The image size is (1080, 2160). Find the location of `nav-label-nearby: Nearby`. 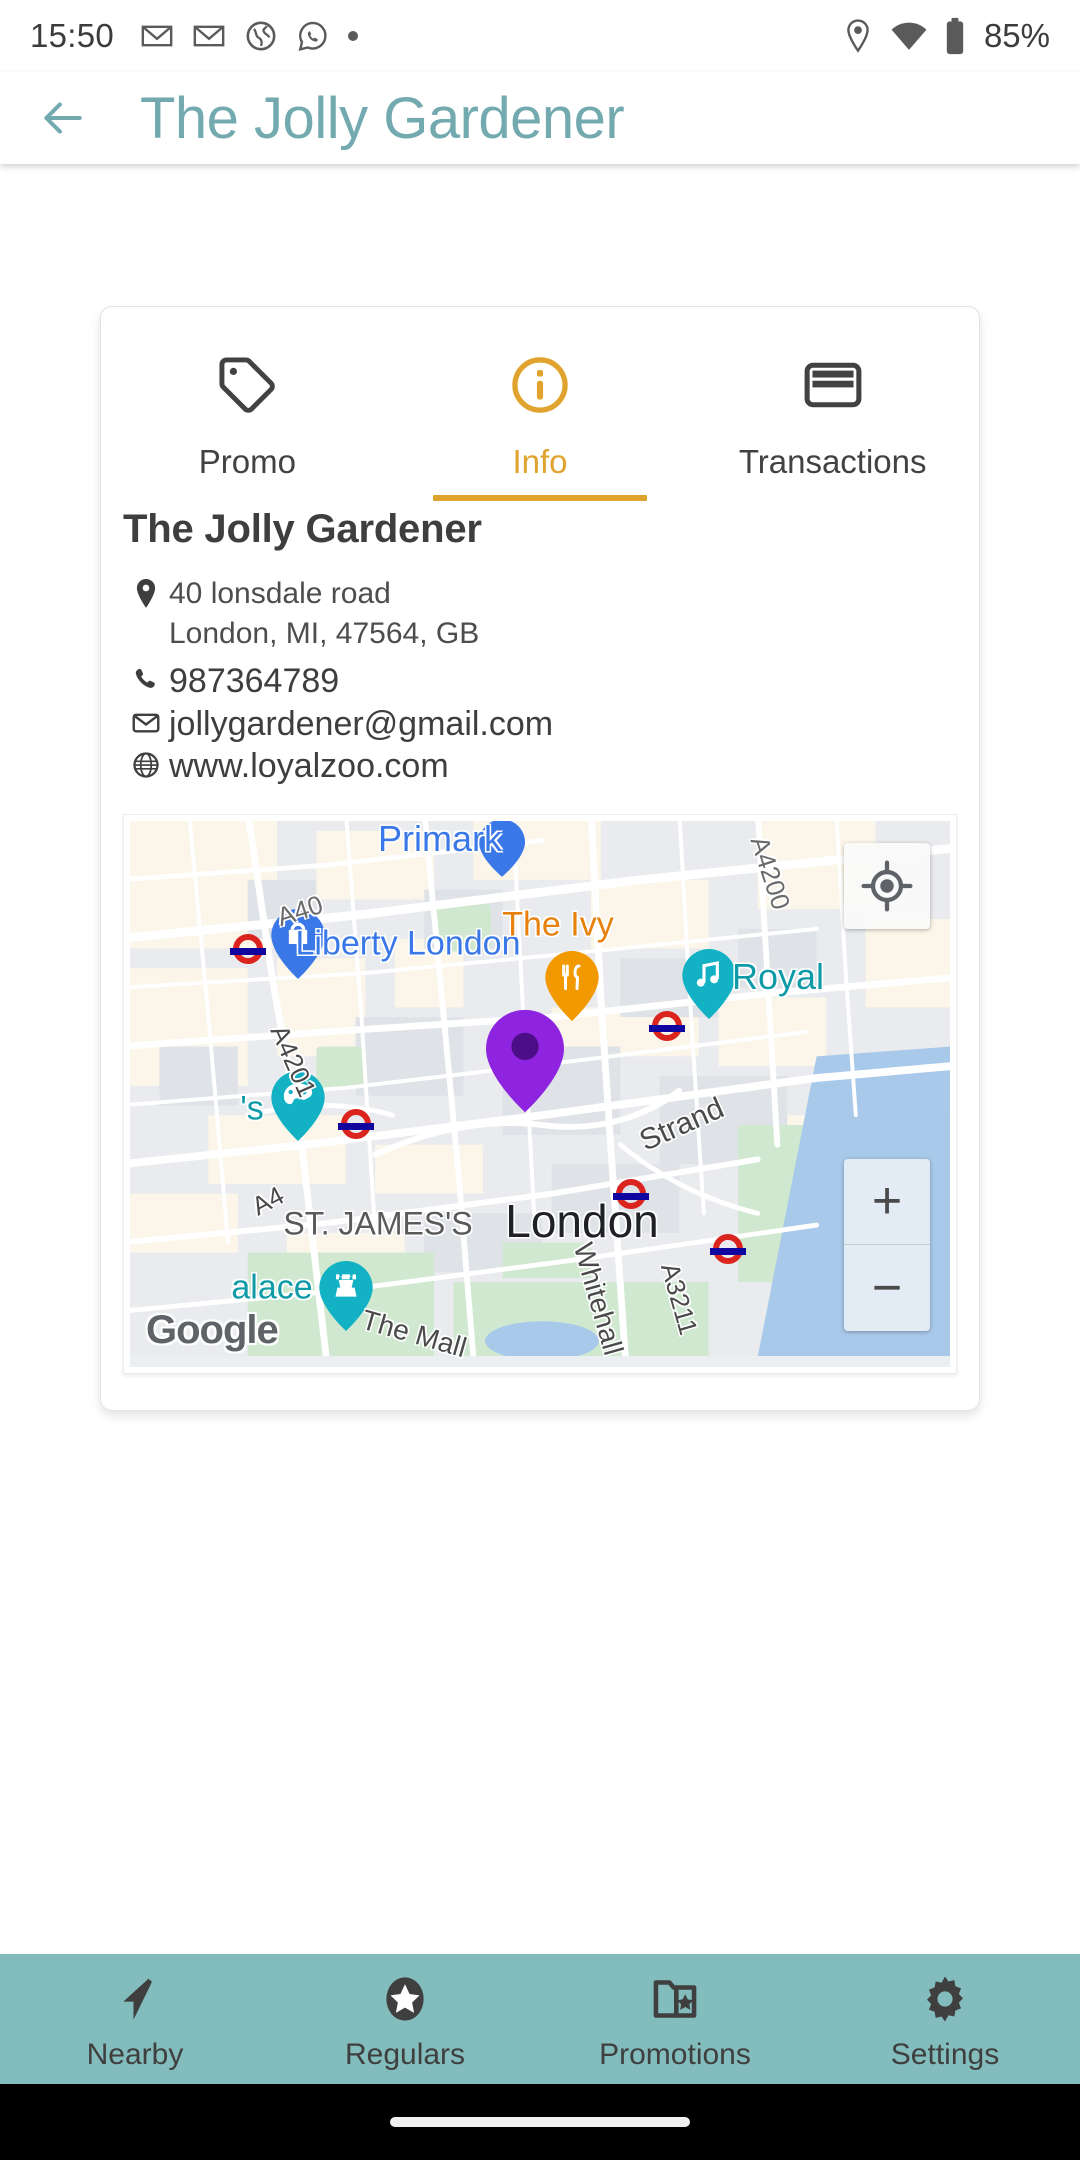

nav-label-nearby: Nearby is located at coordinates (135, 2054).